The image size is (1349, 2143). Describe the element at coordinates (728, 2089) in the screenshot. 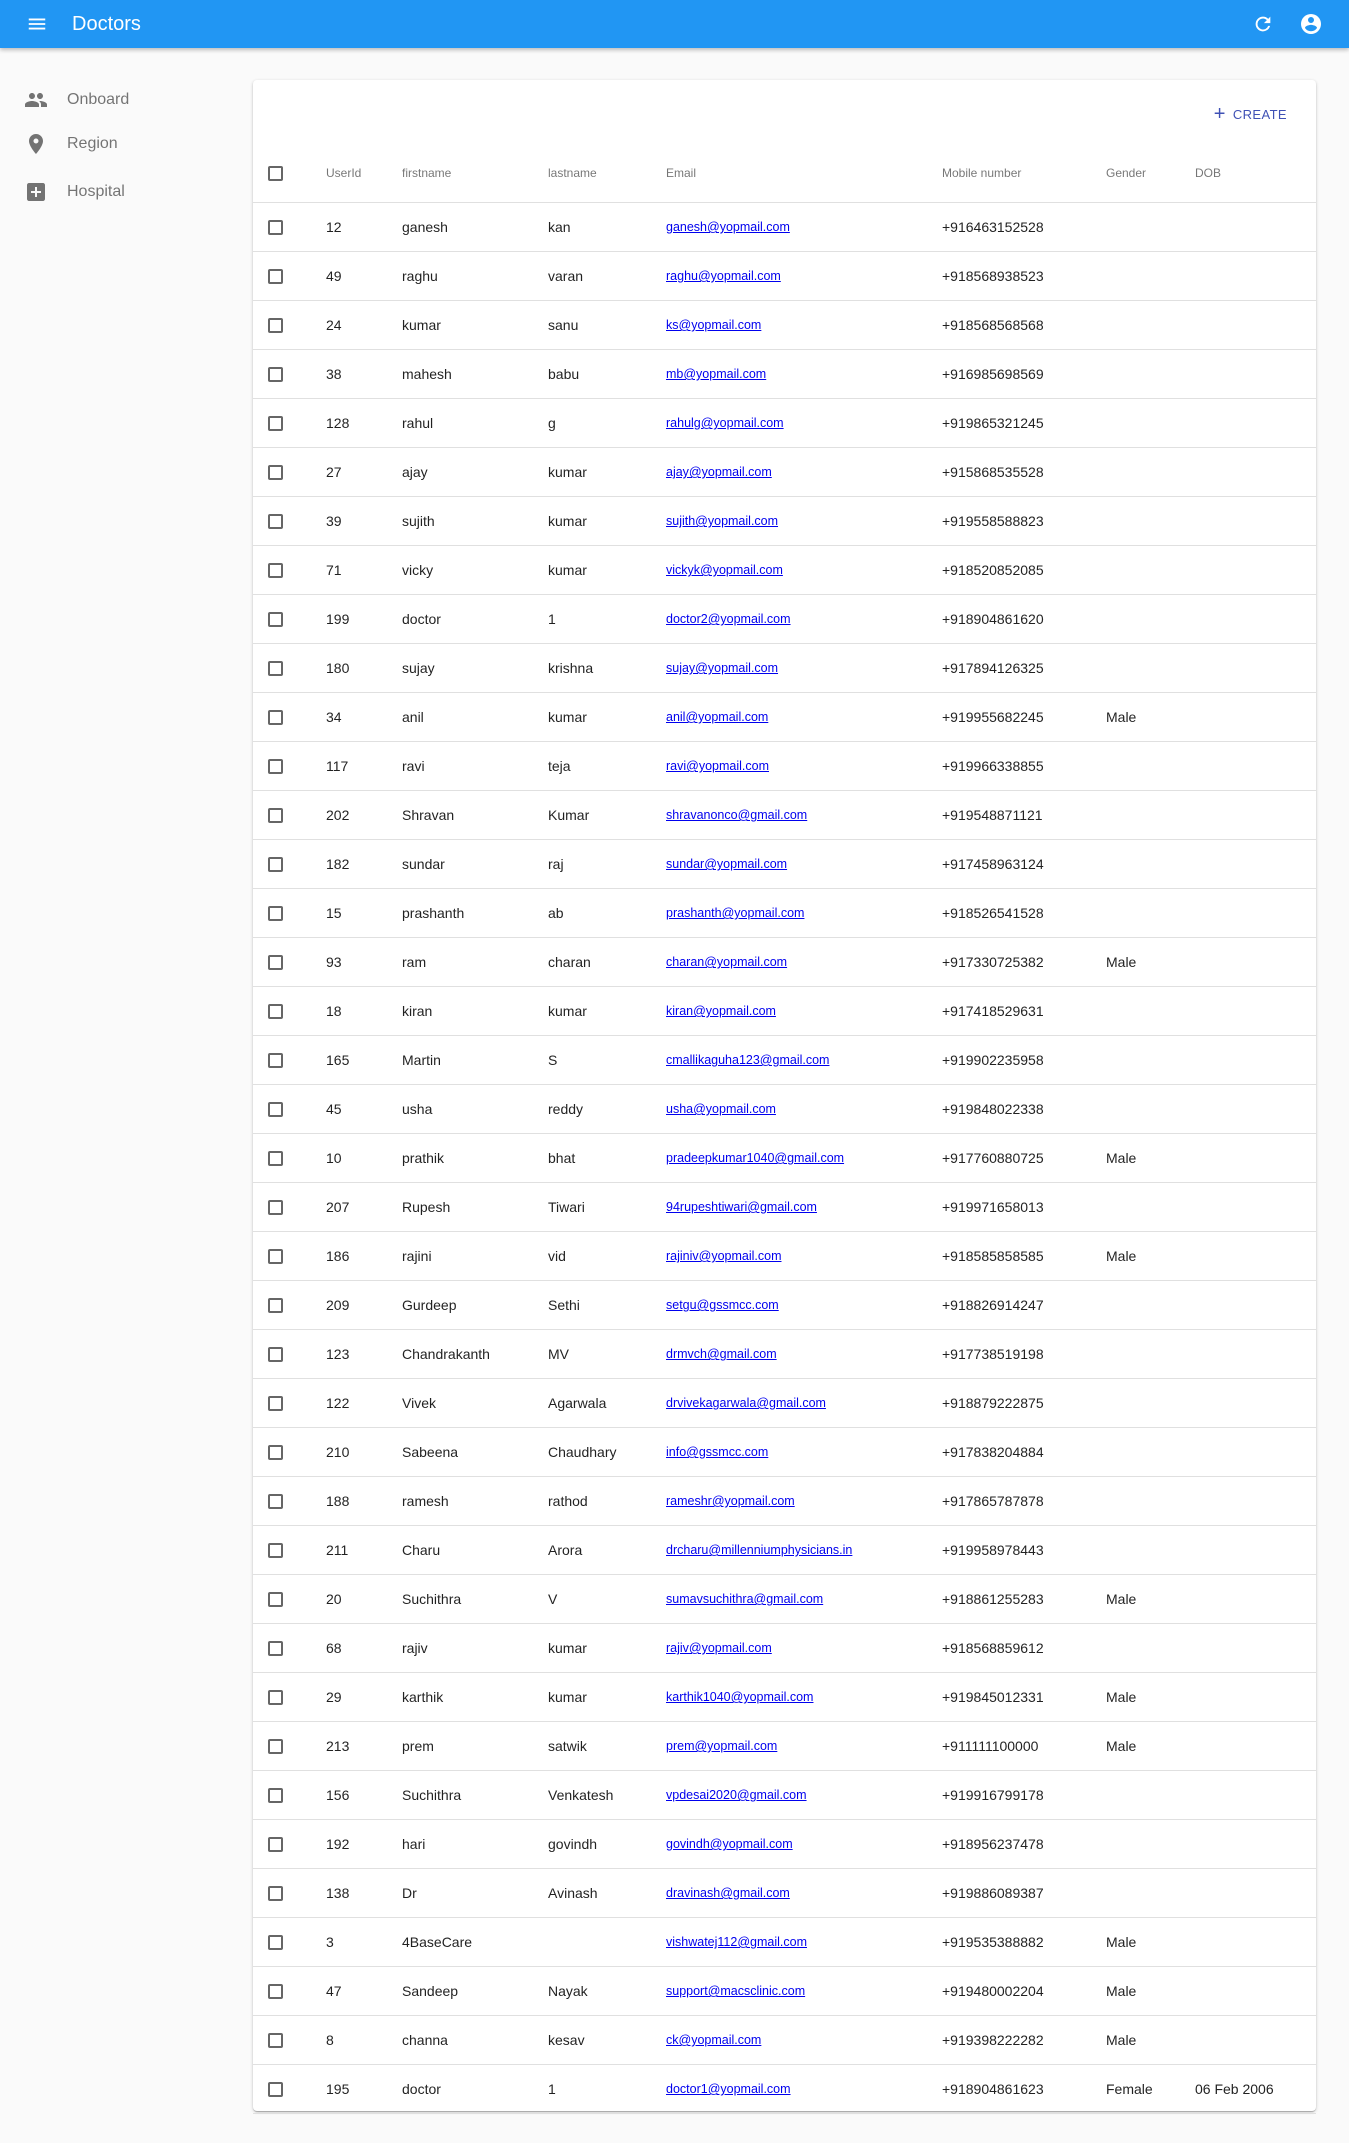

I see `cell-email: doctor1@yopmail.com` at that location.